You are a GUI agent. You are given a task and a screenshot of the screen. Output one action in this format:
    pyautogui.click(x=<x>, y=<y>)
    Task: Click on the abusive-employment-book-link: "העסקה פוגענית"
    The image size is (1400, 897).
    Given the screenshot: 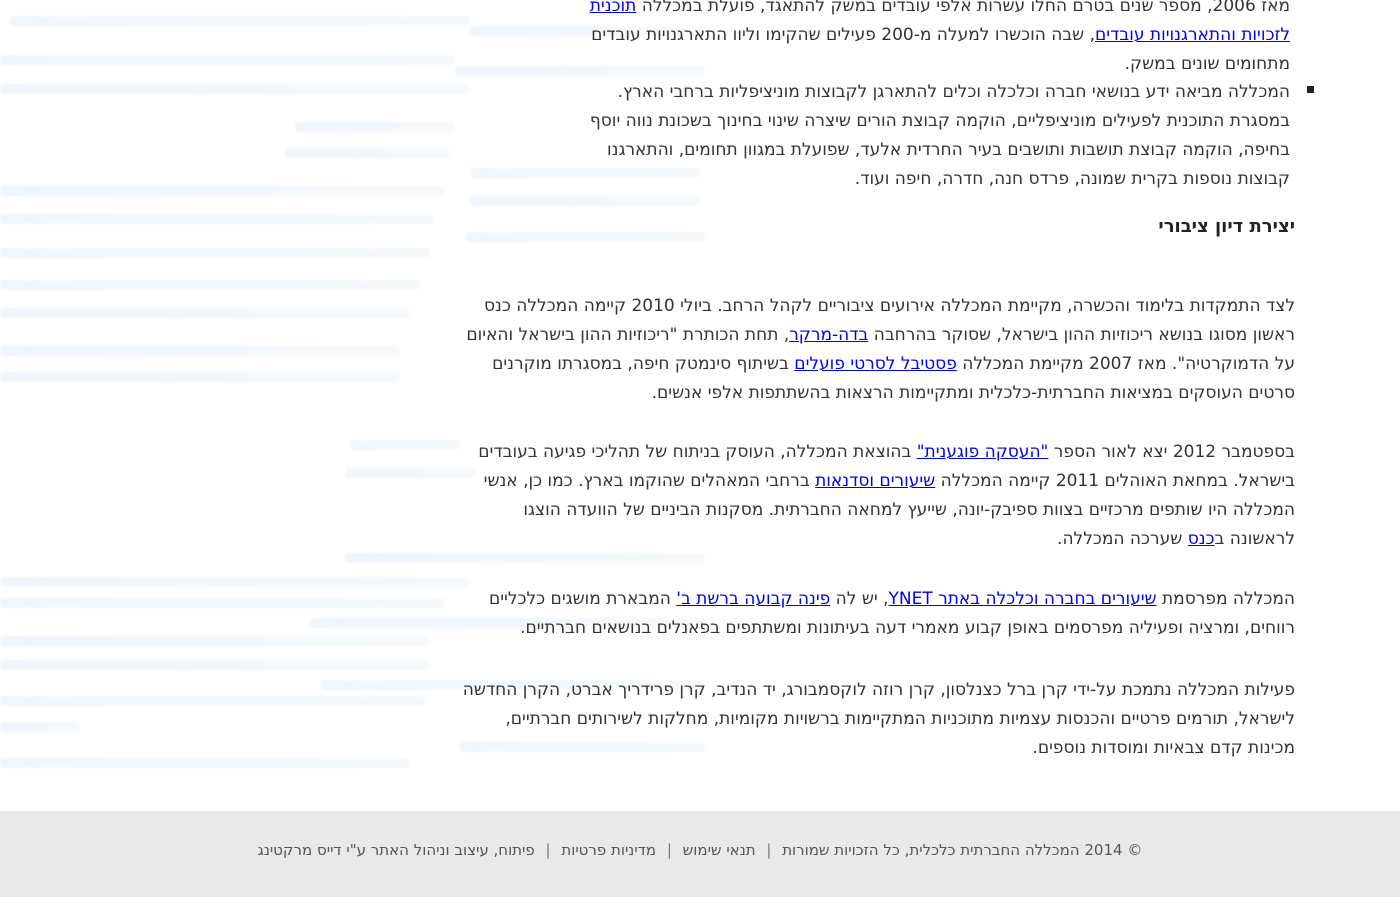 What is the action you would take?
    pyautogui.click(x=983, y=452)
    